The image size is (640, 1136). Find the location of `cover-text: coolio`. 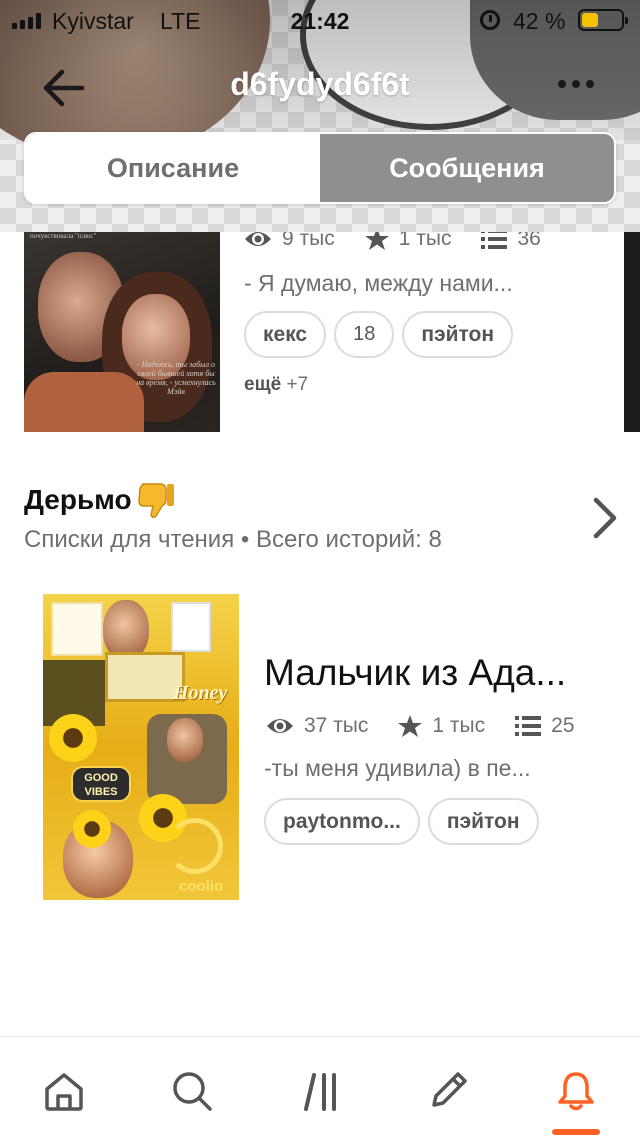

cover-text: coolio is located at coordinates (201, 886).